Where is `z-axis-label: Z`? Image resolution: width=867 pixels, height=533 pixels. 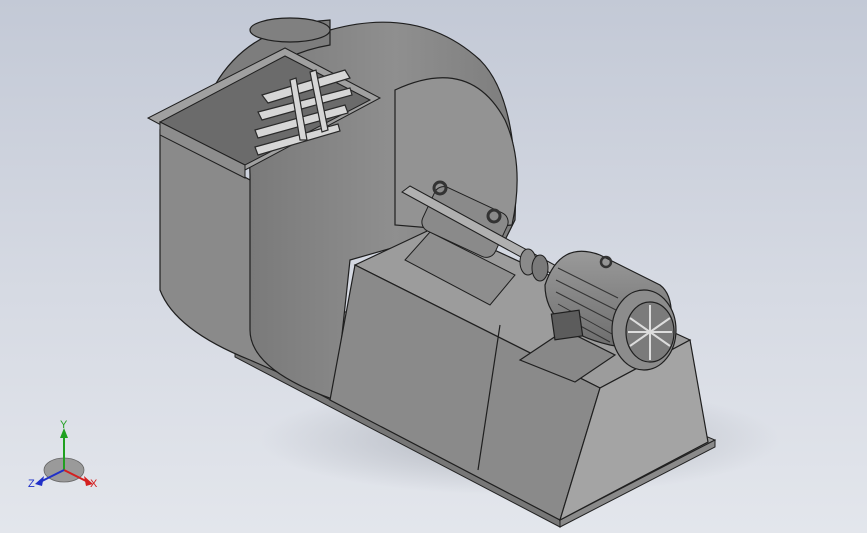
z-axis-label: Z is located at coordinates (31, 484).